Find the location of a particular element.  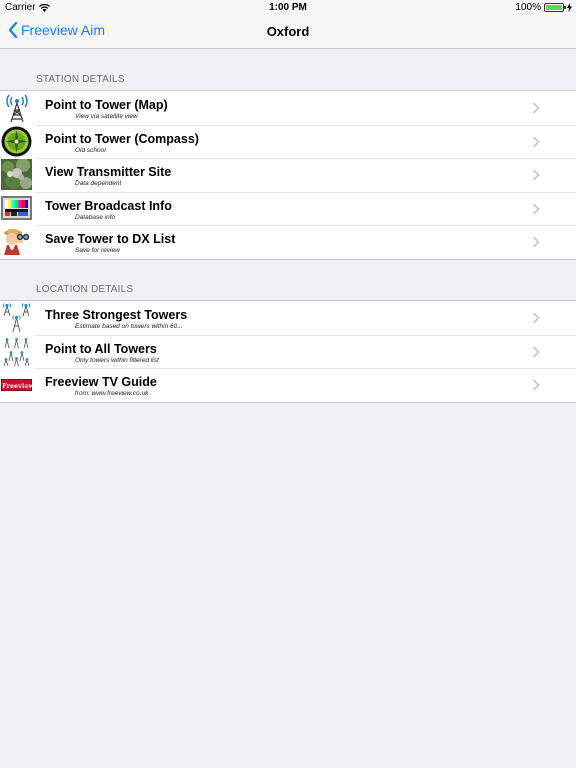

status-time: 1:00 PM is located at coordinates (288, 7).